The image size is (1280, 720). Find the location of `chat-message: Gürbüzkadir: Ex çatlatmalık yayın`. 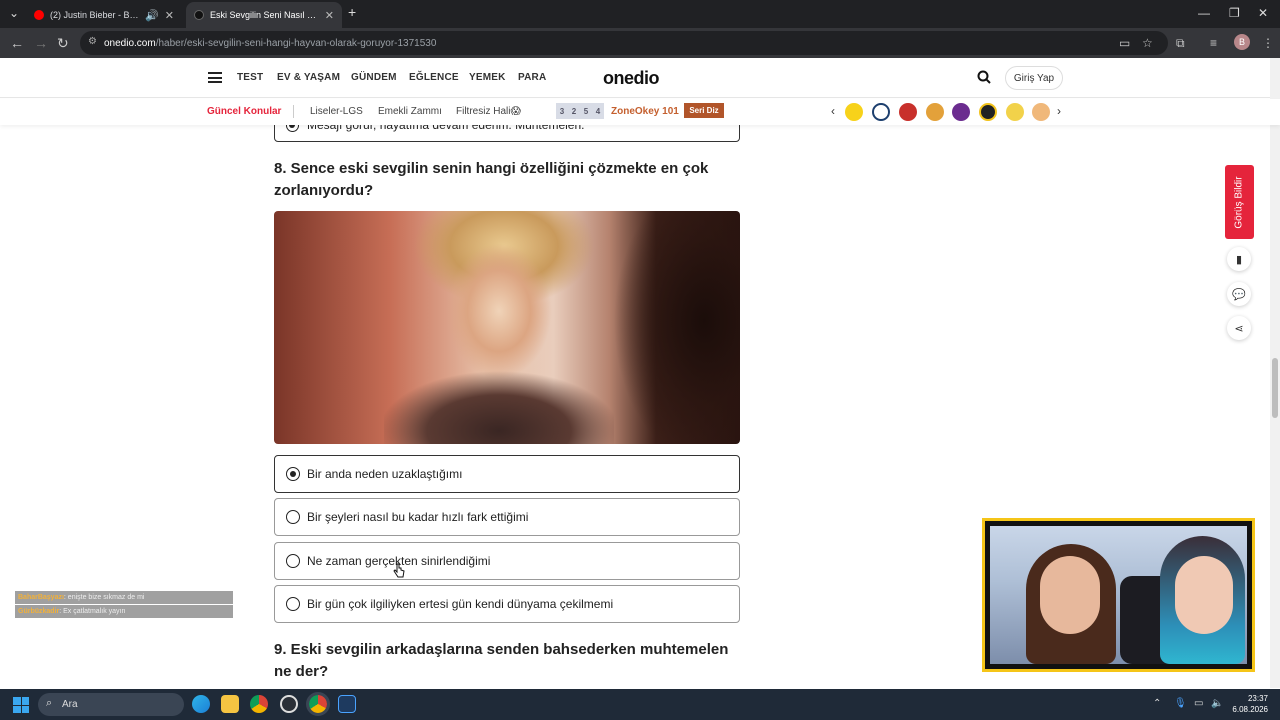

chat-message: Gürbüzkadir: Ex çatlatmalık yayın is located at coordinates (124, 611).